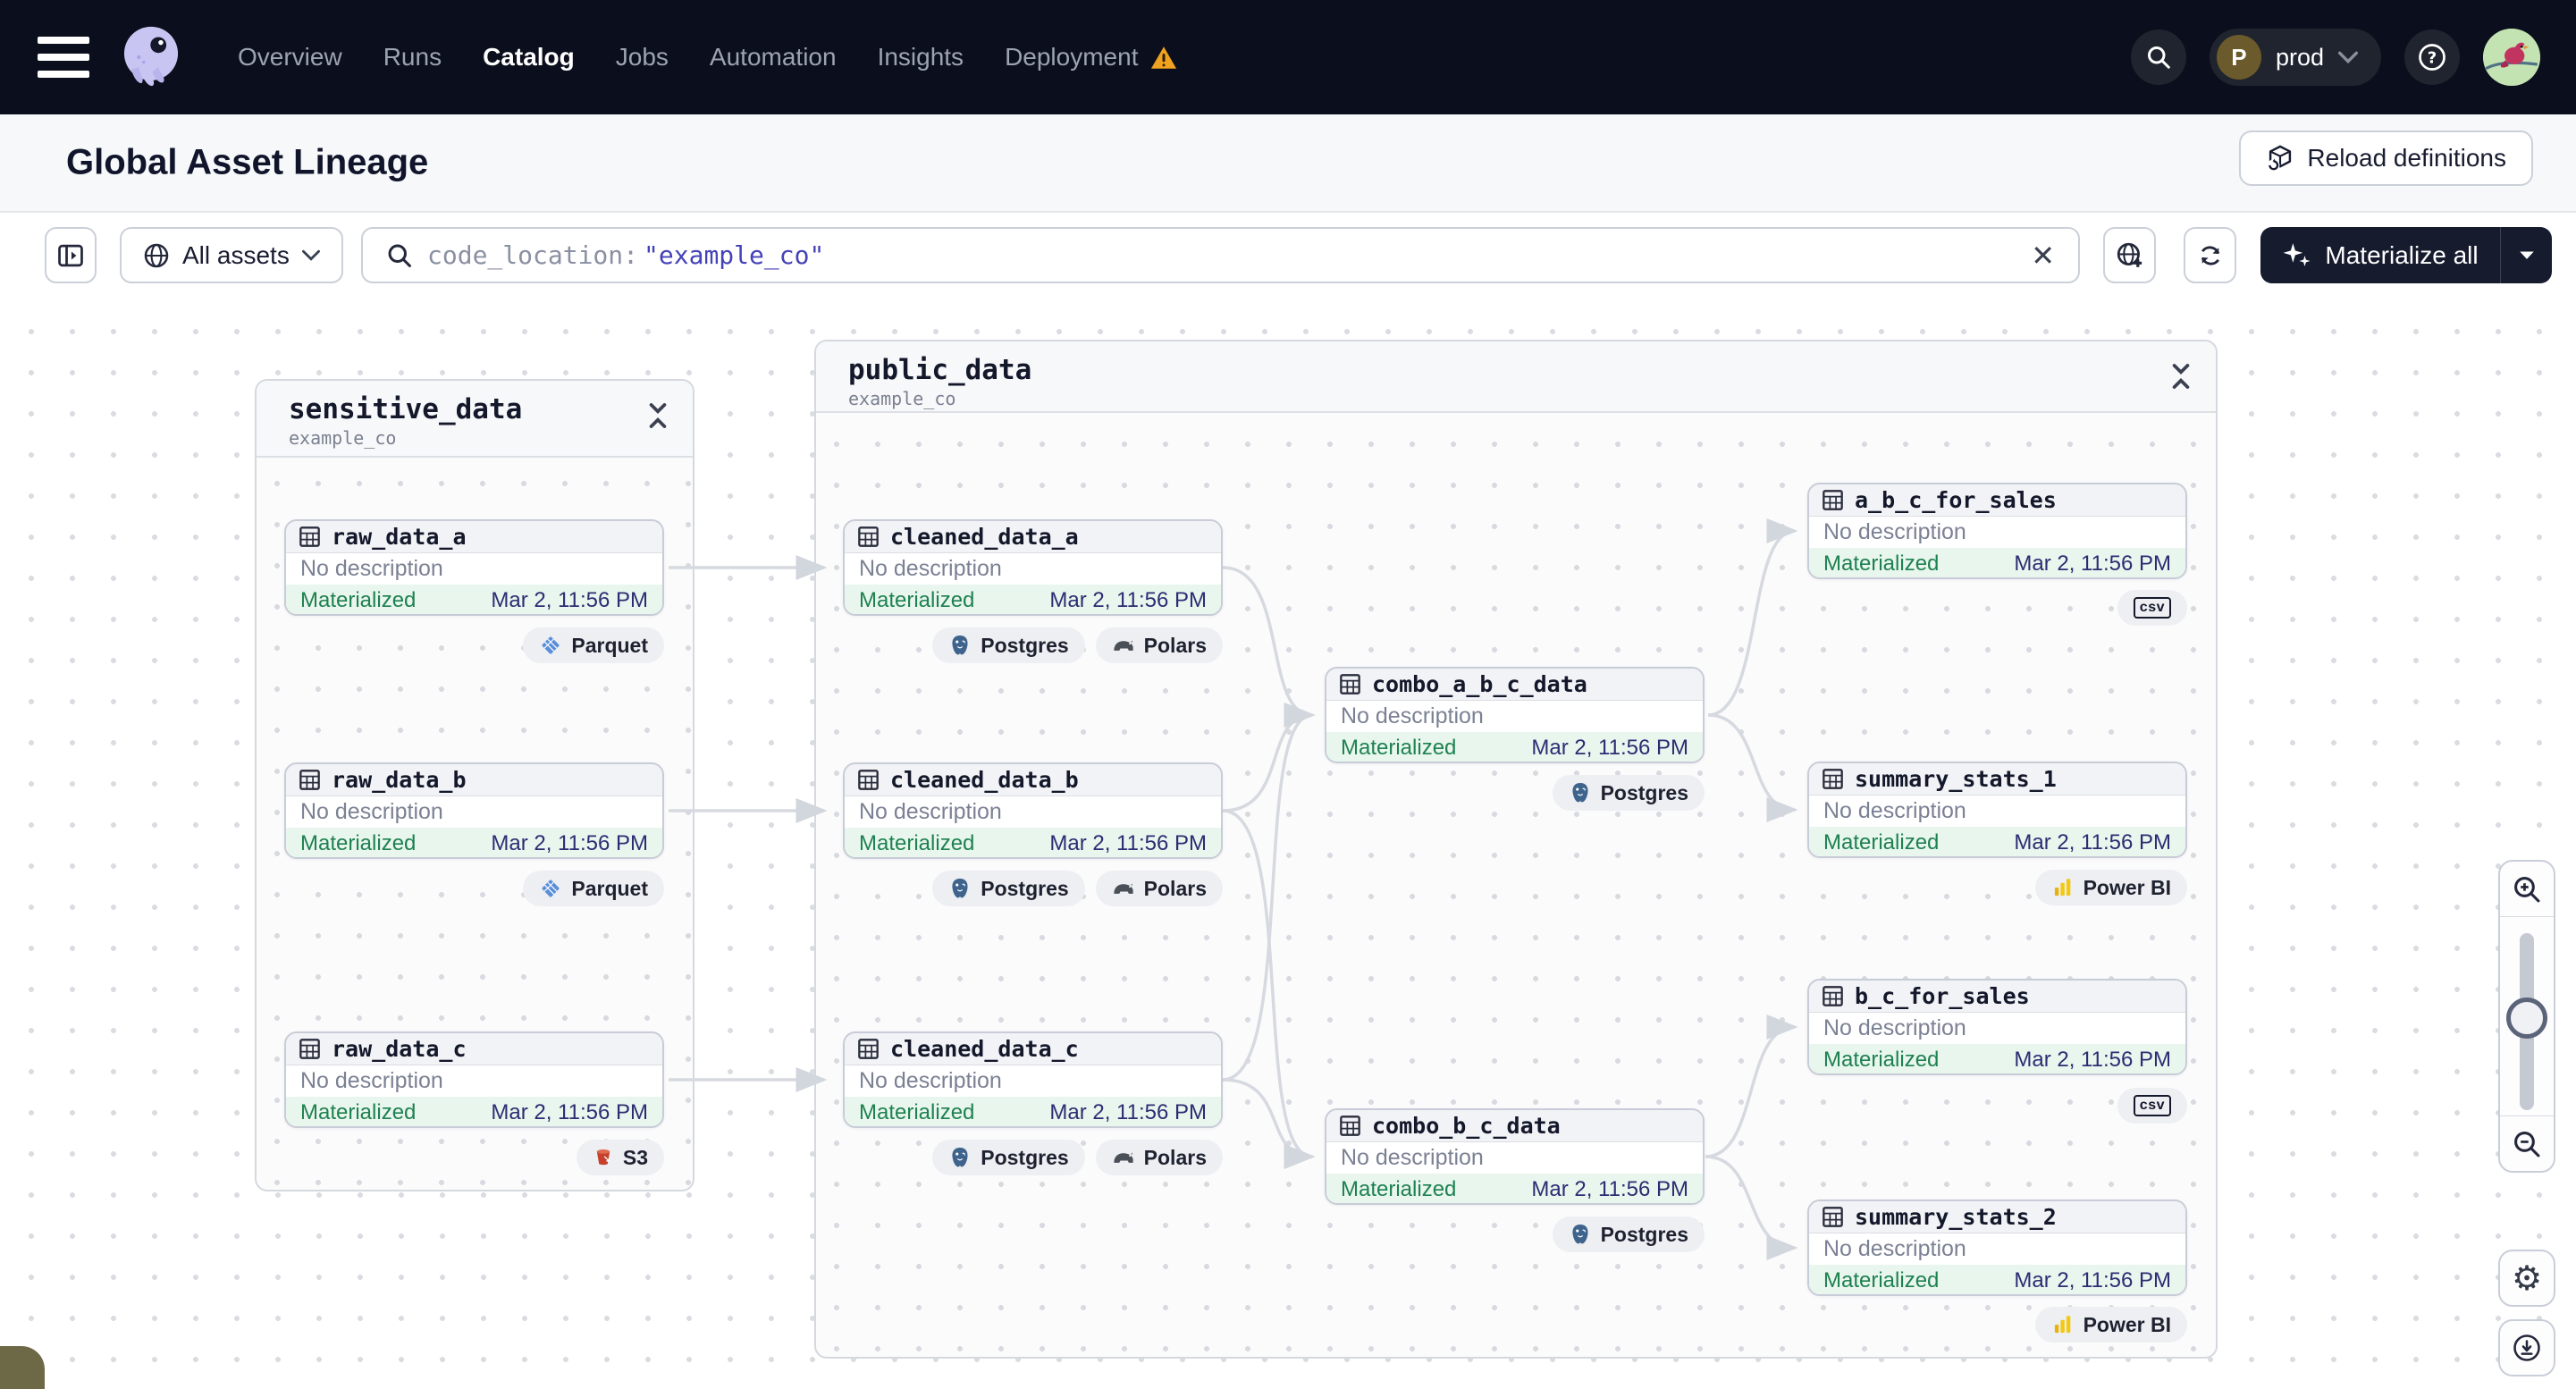 This screenshot has width=2576, height=1389. I want to click on refresh-button, so click(2210, 255).